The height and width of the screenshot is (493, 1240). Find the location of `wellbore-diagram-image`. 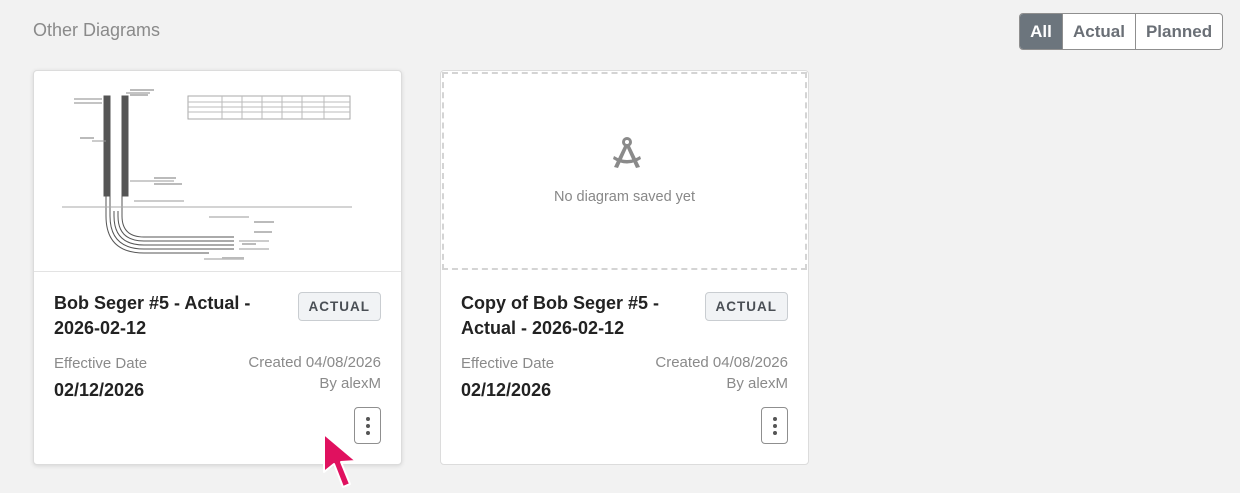

wellbore-diagram-image is located at coordinates (207, 174).